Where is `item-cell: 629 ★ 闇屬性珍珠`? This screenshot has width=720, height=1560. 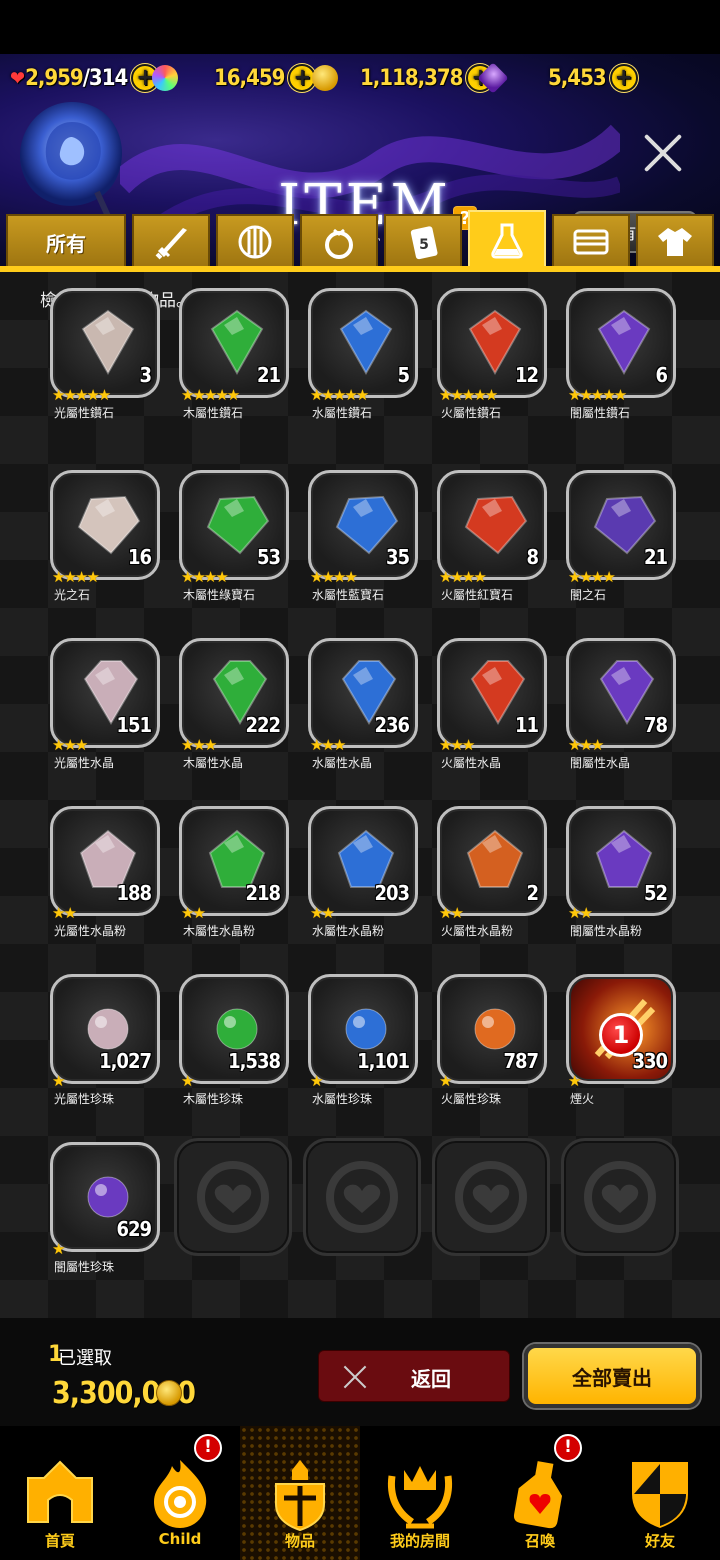 item-cell: 629 ★ 闇屬性珍珠 is located at coordinates (110, 1222).